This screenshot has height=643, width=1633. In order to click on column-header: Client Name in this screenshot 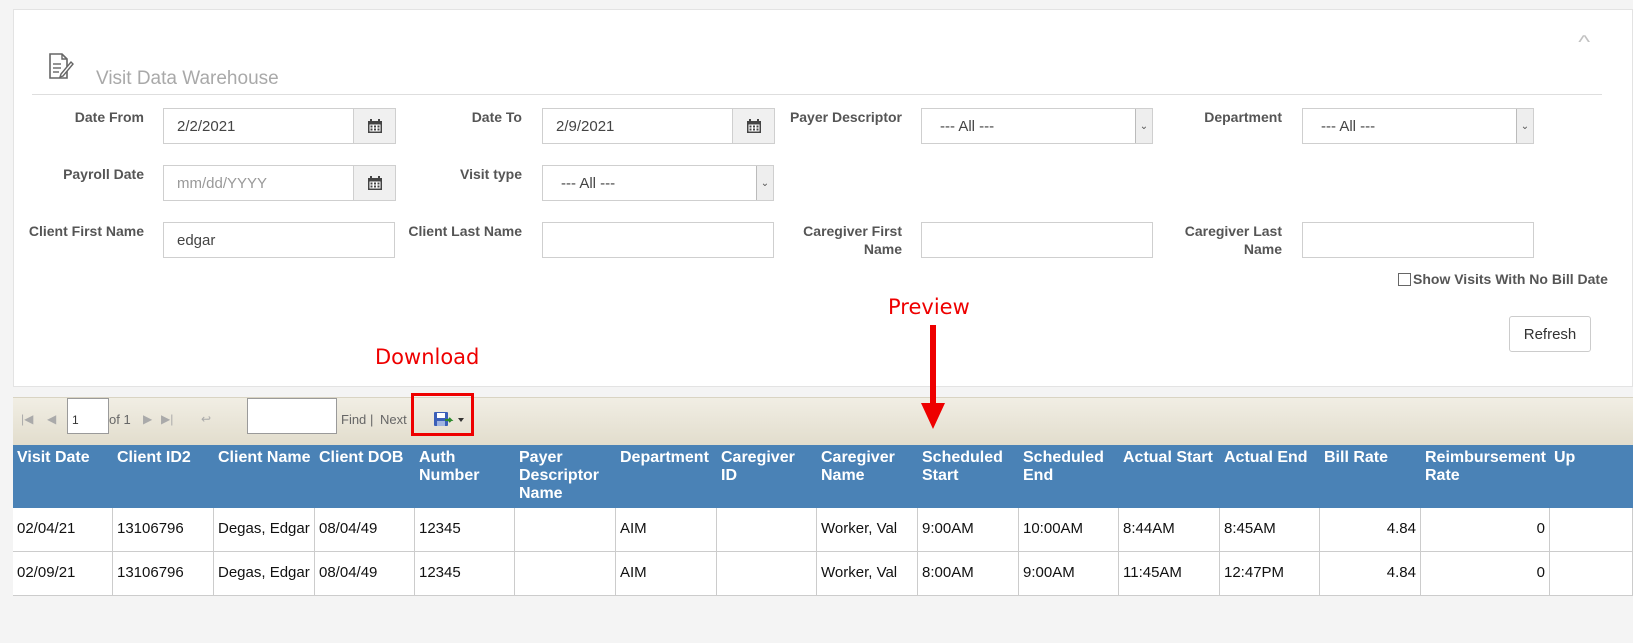, I will do `click(264, 458)`.